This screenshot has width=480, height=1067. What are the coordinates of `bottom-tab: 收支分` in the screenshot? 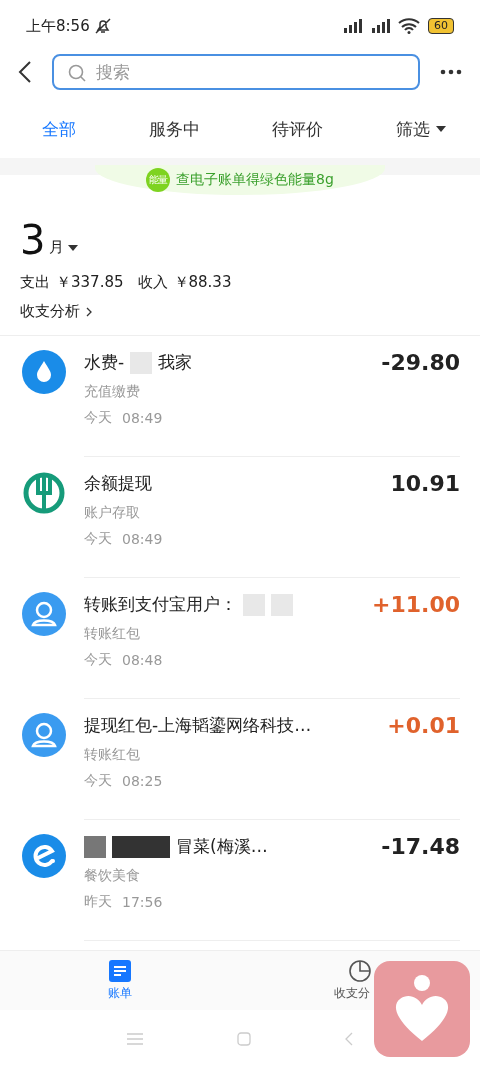 It's located at (360, 980).